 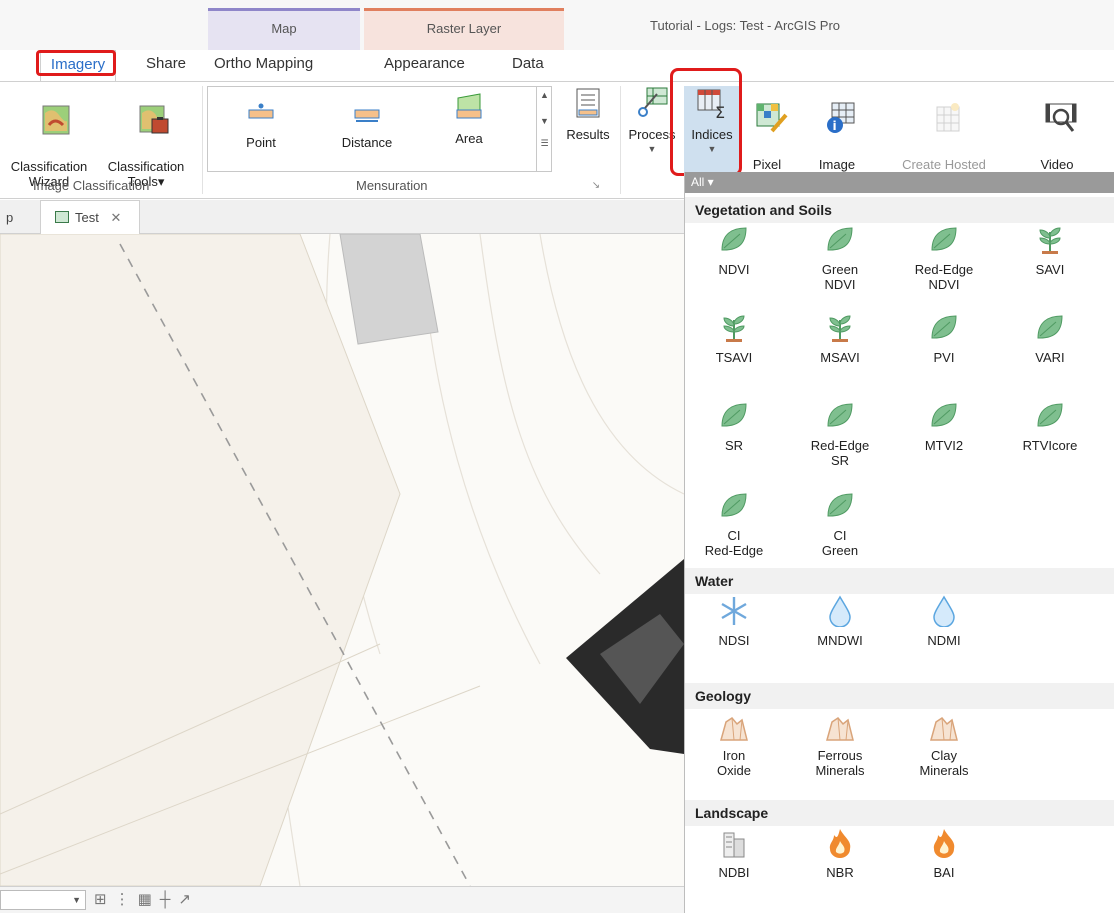 What do you see at coordinates (154, 119) in the screenshot?
I see `classification-tools-icon` at bounding box center [154, 119].